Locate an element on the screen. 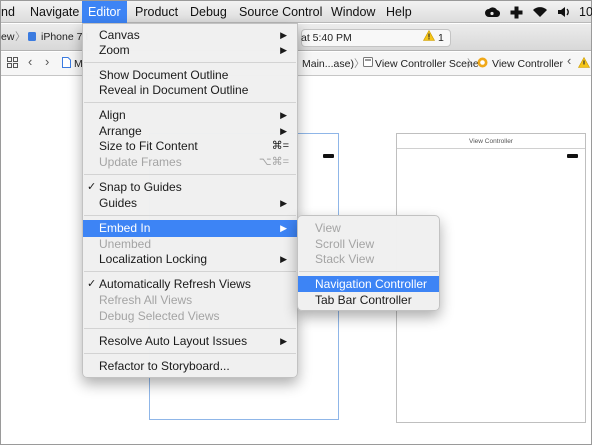 This screenshot has width=592, height=445. forward-arrow-icon: › is located at coordinates (47, 62).